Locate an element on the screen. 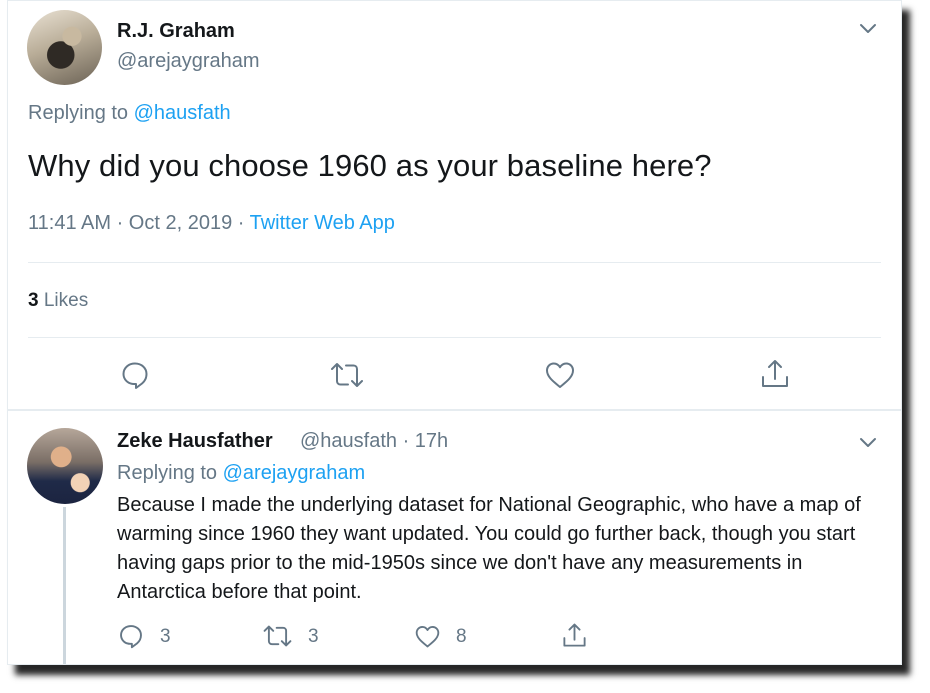  likes-count: 3 Likes is located at coordinates (58, 301).